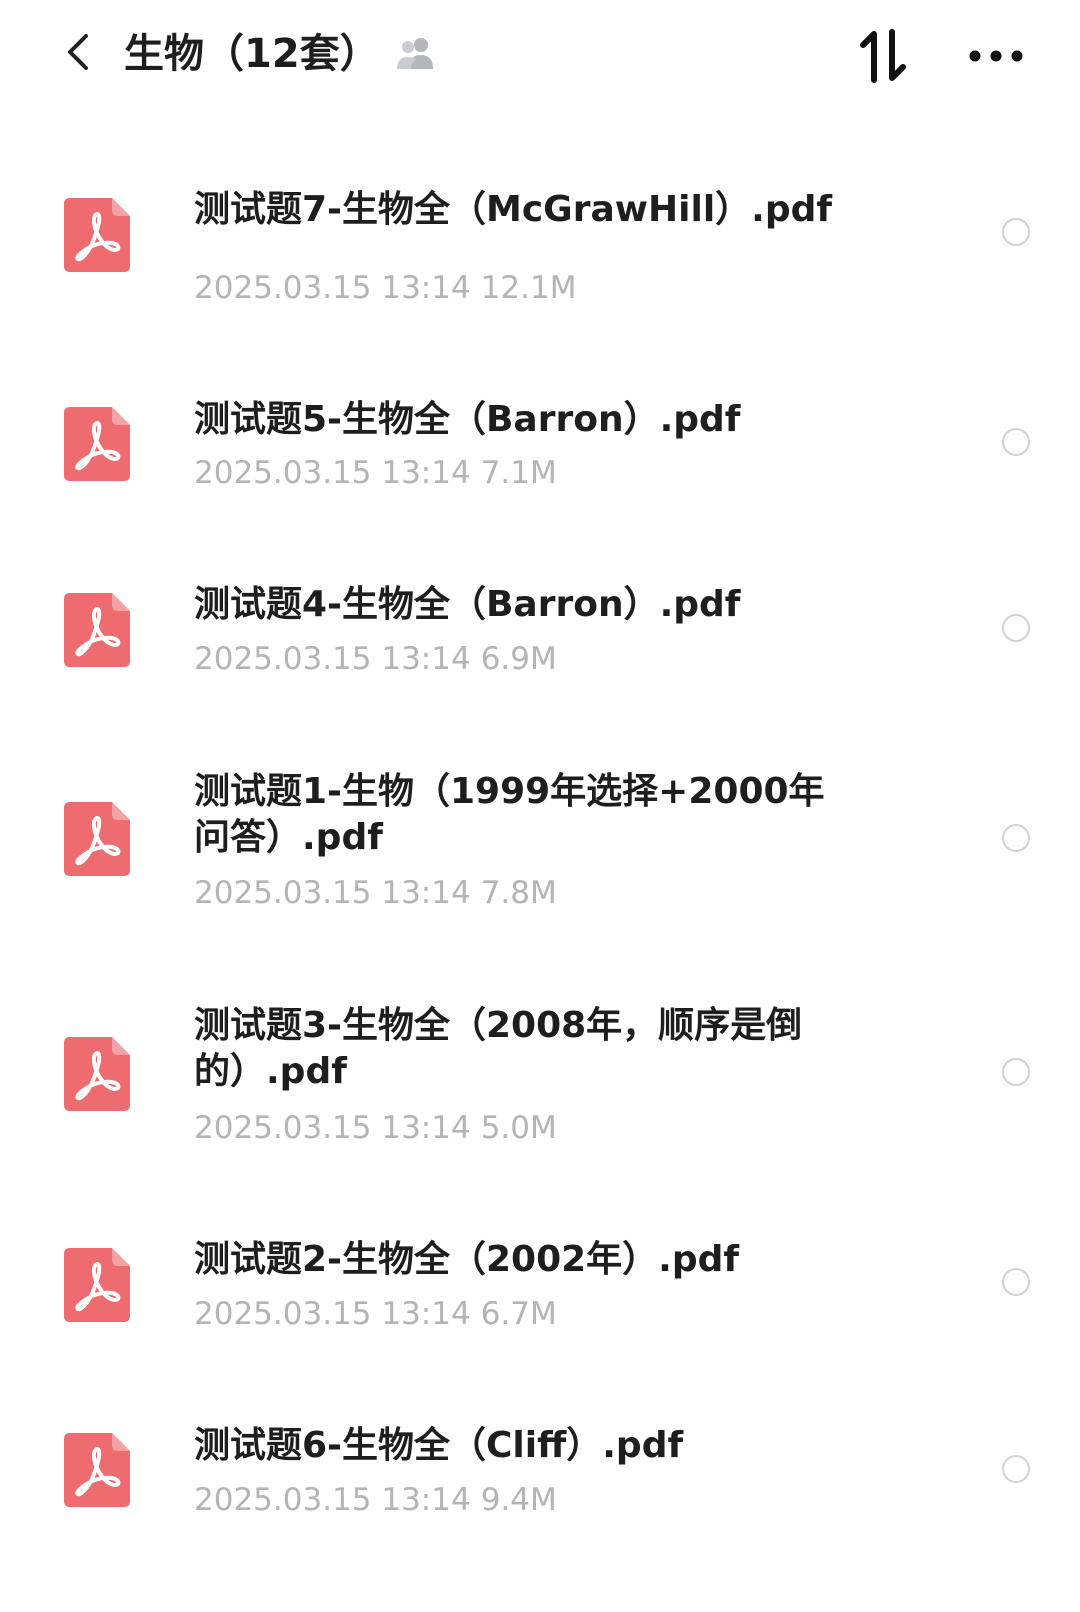 Image resolution: width=1080 pixels, height=1612 pixels. I want to click on file-meta: 2025.03.15 13:14 6.7M, so click(375, 1314).